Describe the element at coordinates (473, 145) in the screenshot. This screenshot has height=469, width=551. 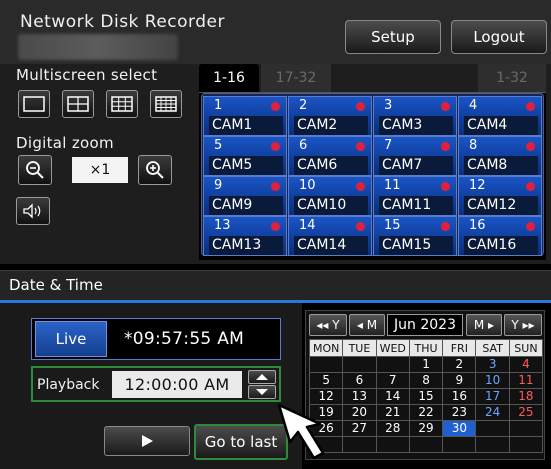
I see `camera-number: 8` at that location.